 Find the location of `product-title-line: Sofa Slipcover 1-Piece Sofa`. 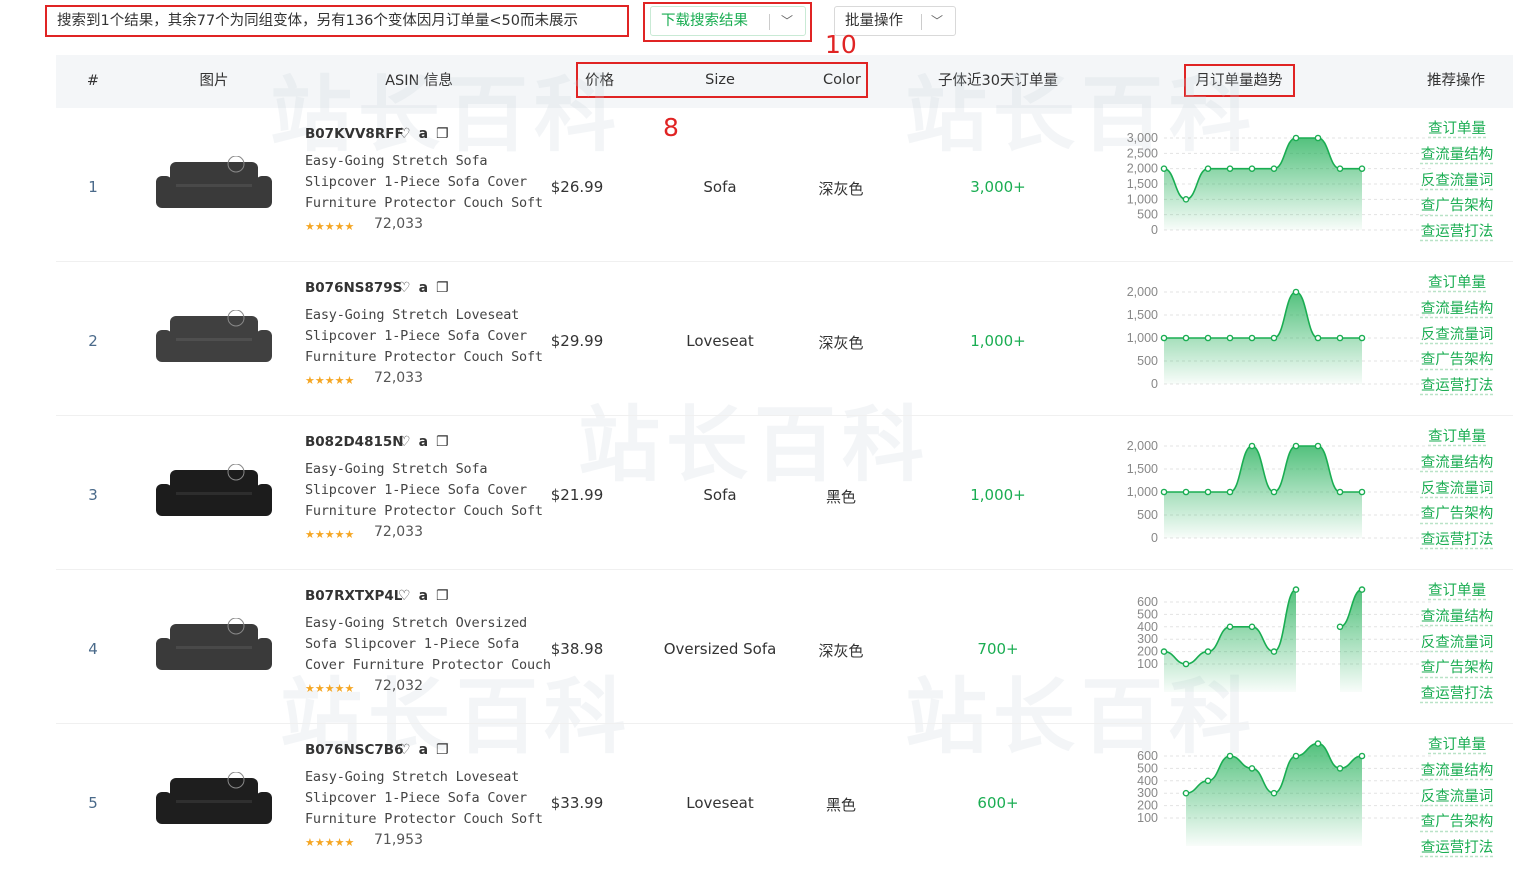

product-title-line: Sofa Slipcover 1-Piece Sofa is located at coordinates (412, 644).